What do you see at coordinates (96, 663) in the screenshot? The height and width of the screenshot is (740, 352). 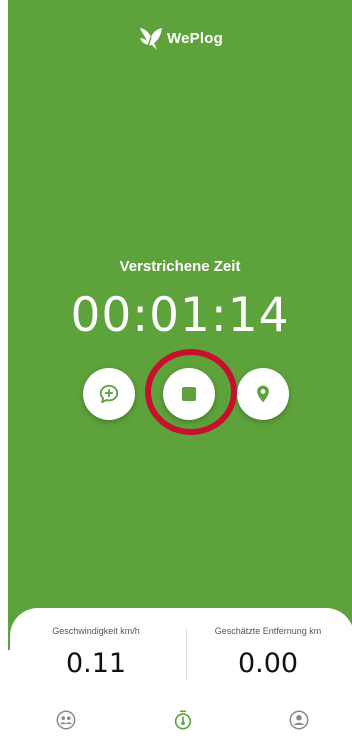 I see `speed-value: 0.11` at bounding box center [96, 663].